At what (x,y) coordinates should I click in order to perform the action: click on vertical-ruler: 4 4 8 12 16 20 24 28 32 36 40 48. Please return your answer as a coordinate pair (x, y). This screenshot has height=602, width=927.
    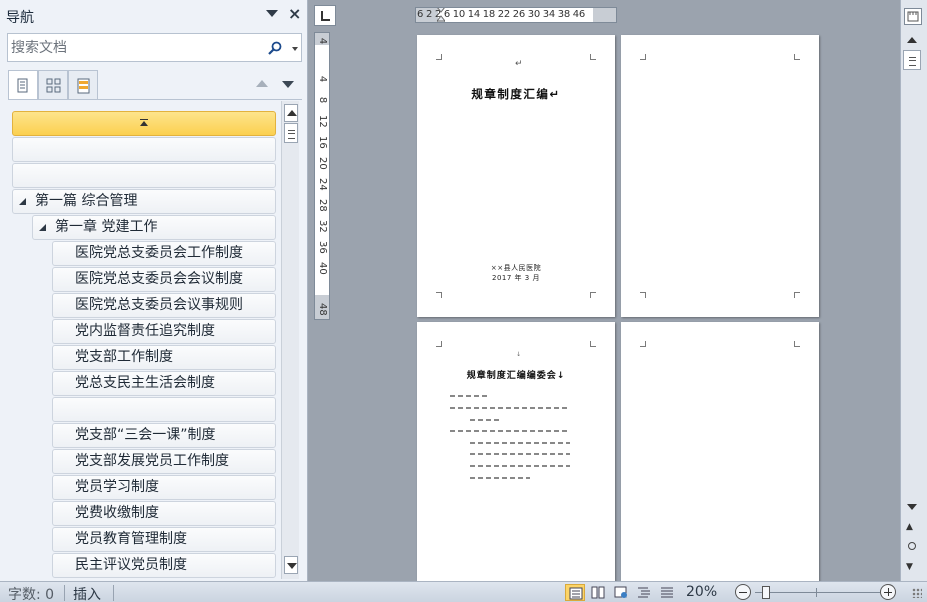
    Looking at the image, I should click on (322, 176).